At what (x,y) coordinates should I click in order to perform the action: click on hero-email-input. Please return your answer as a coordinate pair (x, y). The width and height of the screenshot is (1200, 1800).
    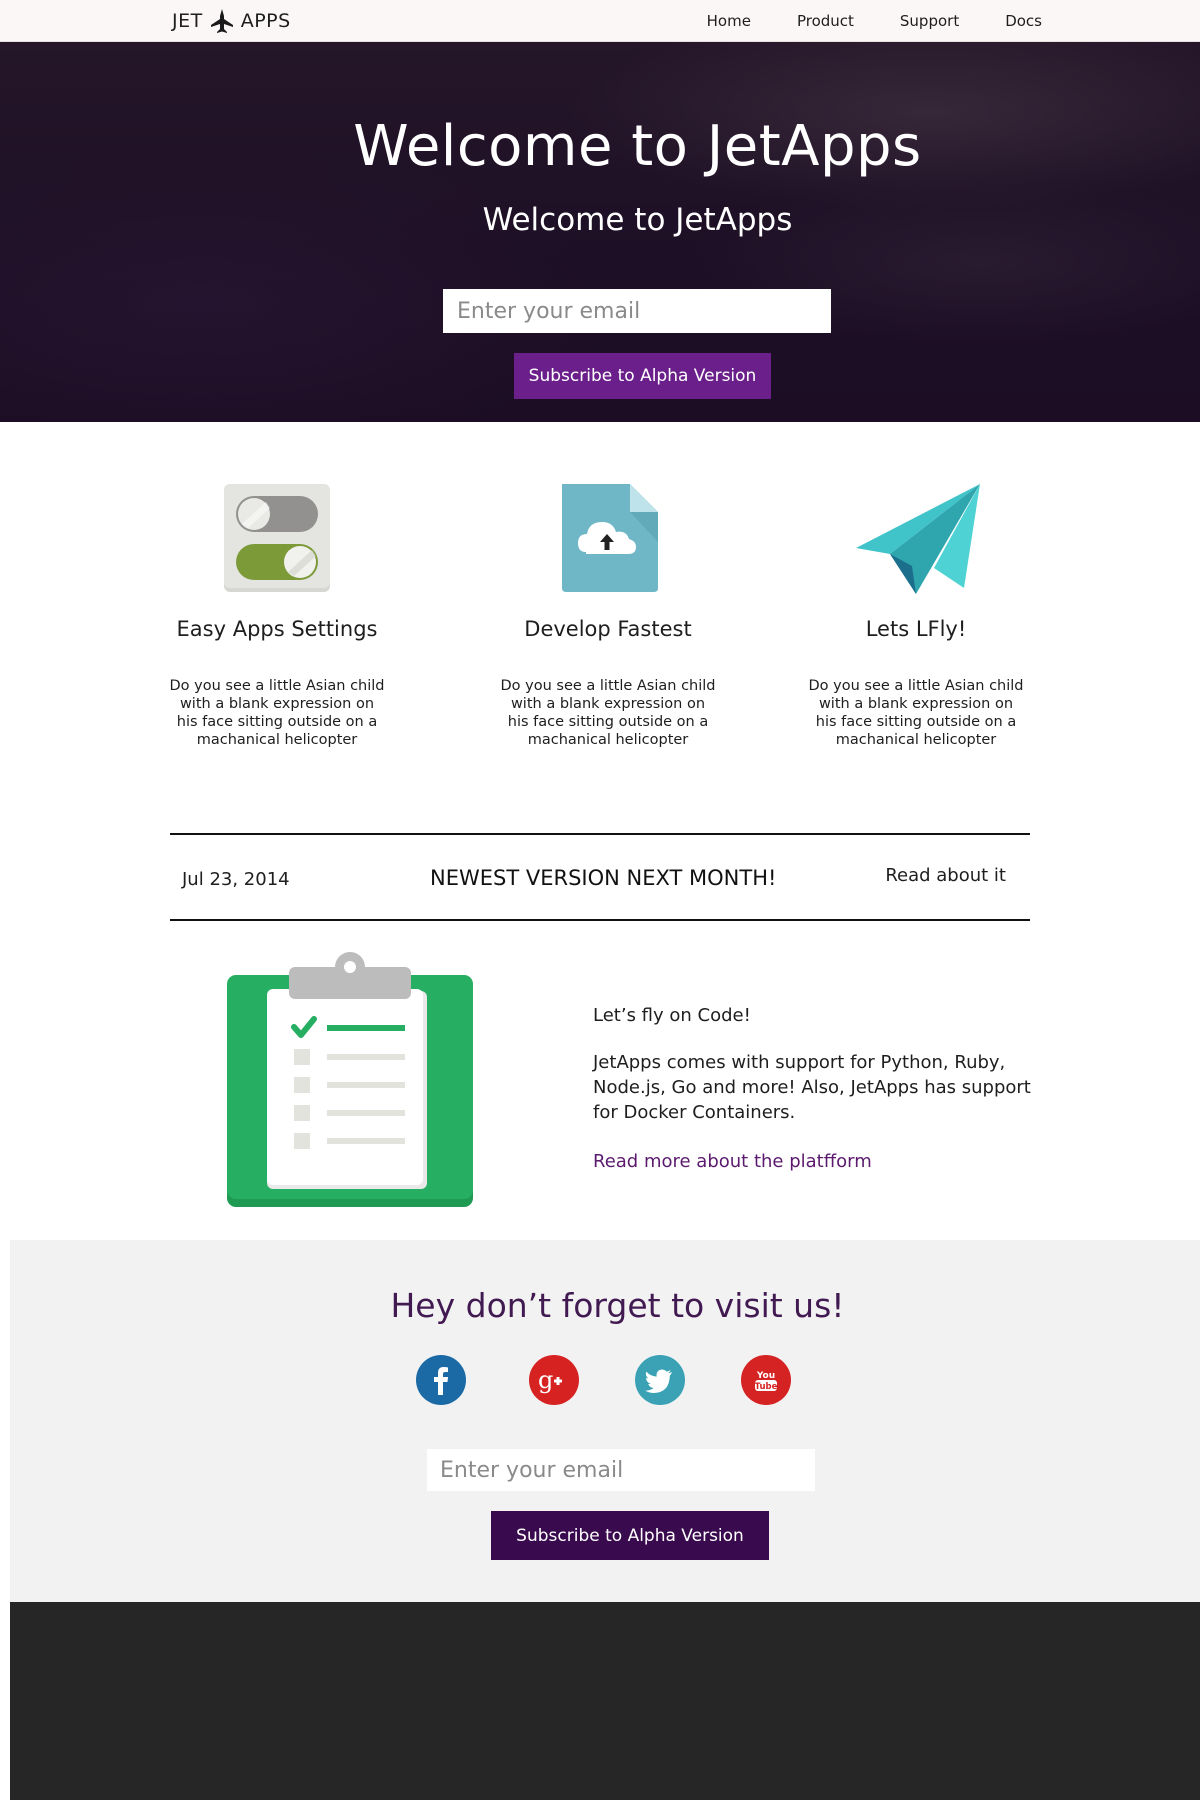
    Looking at the image, I should click on (637, 311).